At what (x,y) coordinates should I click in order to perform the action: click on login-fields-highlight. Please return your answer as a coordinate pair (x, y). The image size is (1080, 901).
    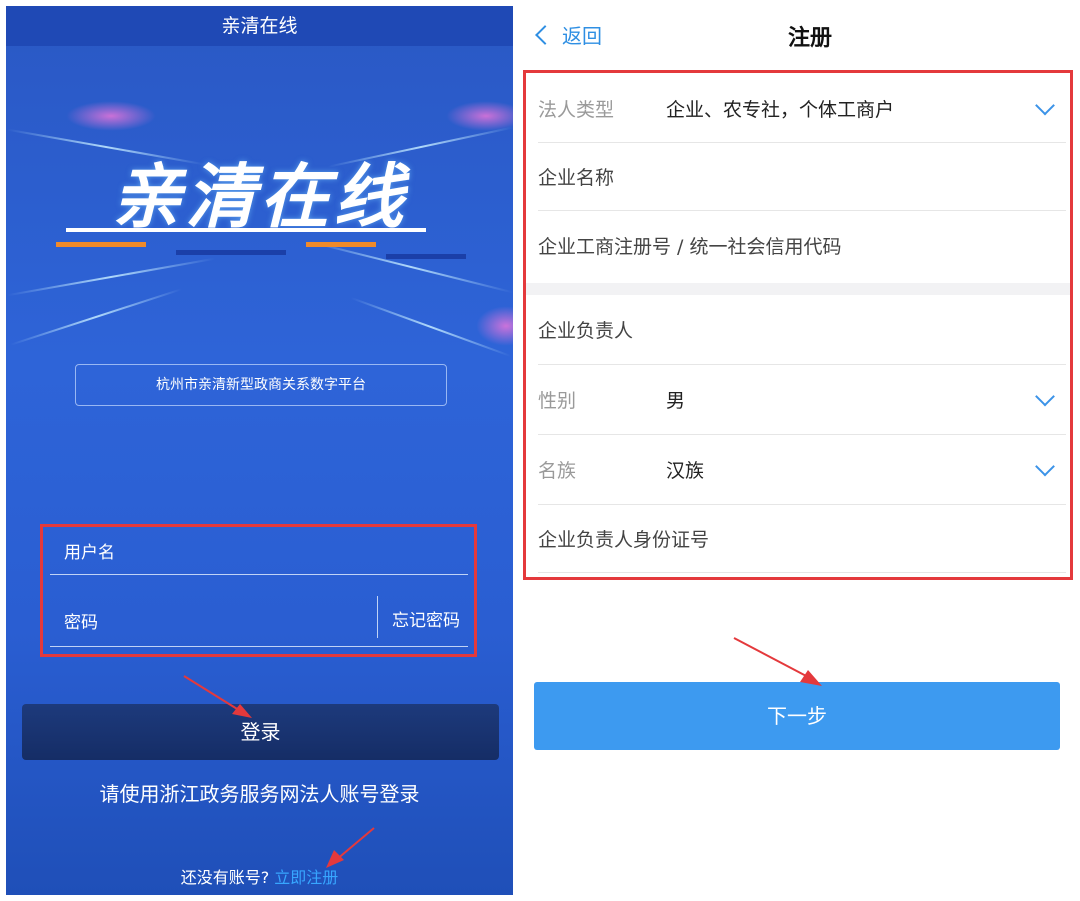
    Looking at the image, I should click on (258, 590).